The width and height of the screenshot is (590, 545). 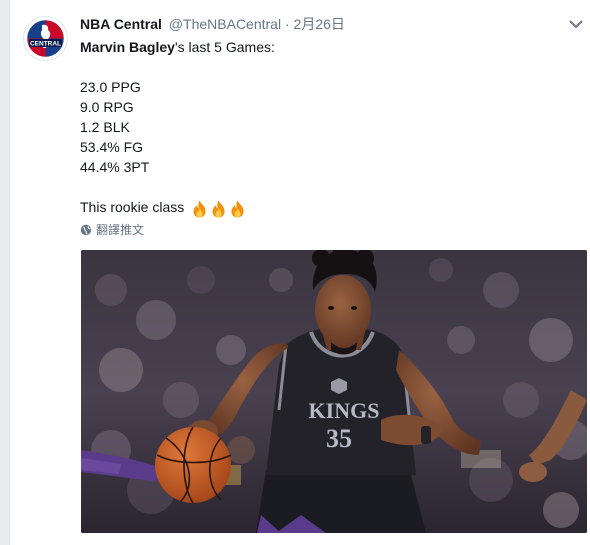 I want to click on translate-label: 翻譯推文, so click(x=120, y=230).